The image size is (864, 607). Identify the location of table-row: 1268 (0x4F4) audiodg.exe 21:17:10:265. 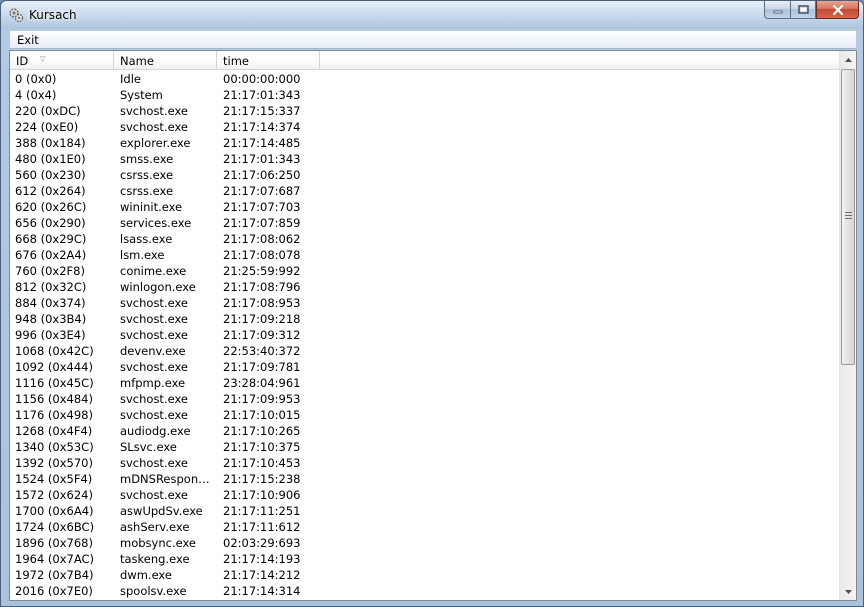
(425, 431).